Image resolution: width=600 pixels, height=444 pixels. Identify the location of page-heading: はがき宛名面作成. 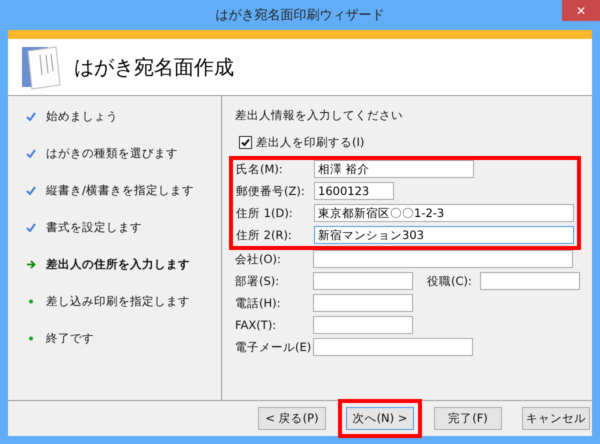
(154, 67).